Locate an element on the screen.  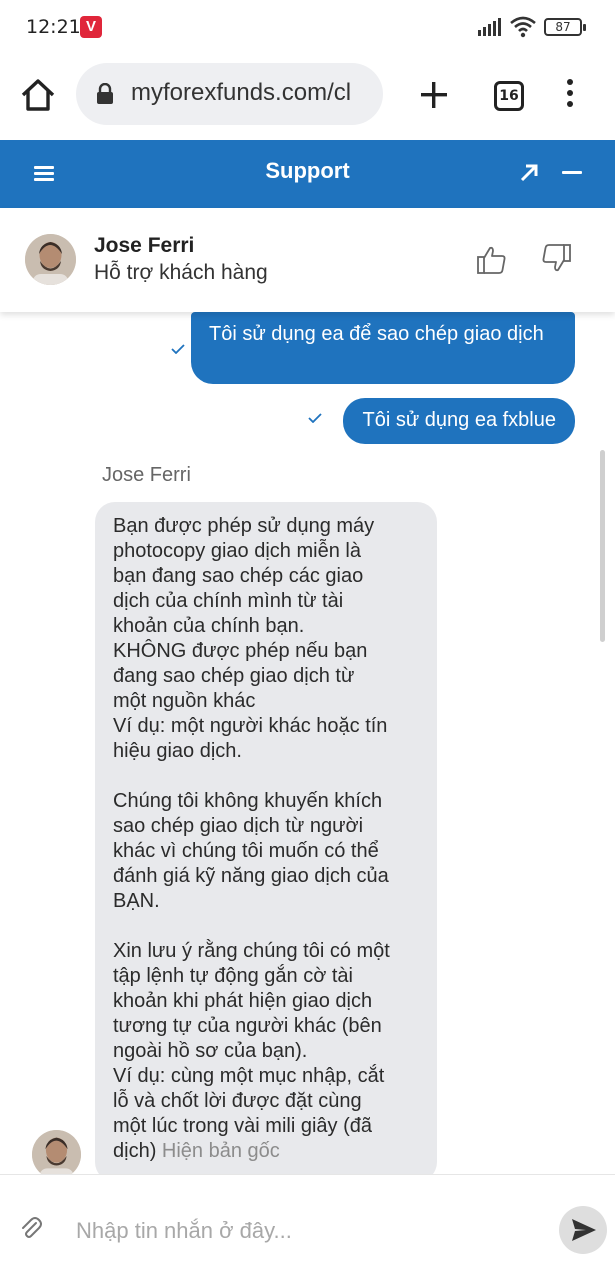
support-header: Support is located at coordinates (307, 174).